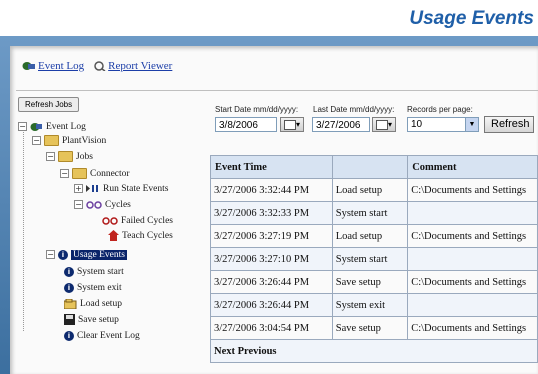 This screenshot has width=538, height=374. I want to click on tree-item-plantvision: − PlantVision, so click(69, 140).